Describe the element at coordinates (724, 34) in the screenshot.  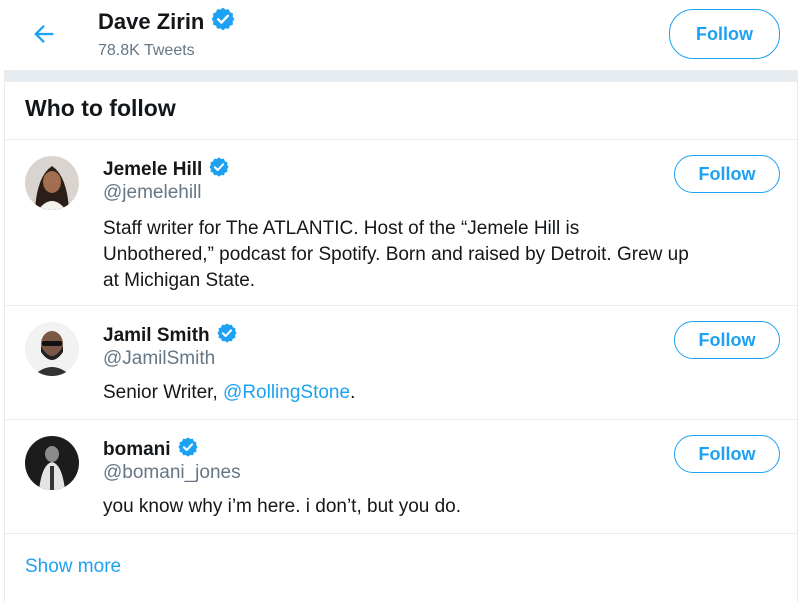
I see `follow-button-dave-zirin: Follow` at that location.